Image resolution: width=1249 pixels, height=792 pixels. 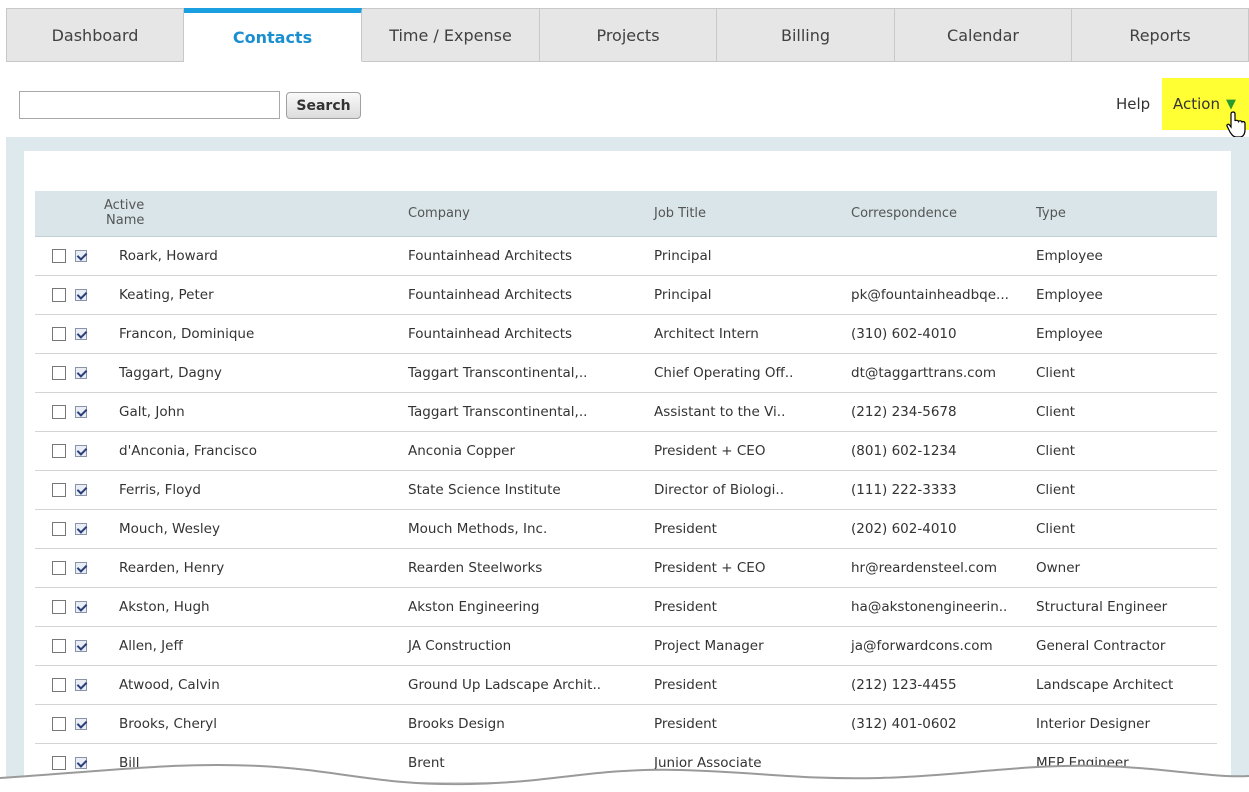 I want to click on tab-reports: Reports, so click(x=1160, y=35).